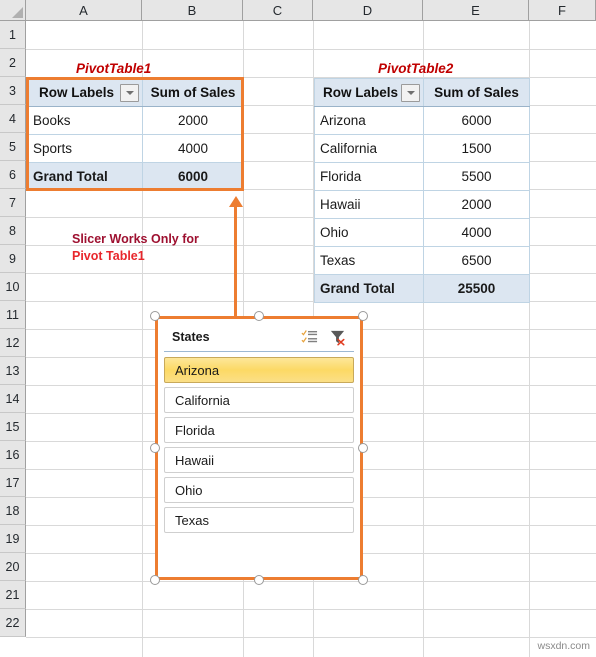 This screenshot has width=596, height=657. What do you see at coordinates (369, 148) in the screenshot?
I see `pivot-table-2-row-label: California` at bounding box center [369, 148].